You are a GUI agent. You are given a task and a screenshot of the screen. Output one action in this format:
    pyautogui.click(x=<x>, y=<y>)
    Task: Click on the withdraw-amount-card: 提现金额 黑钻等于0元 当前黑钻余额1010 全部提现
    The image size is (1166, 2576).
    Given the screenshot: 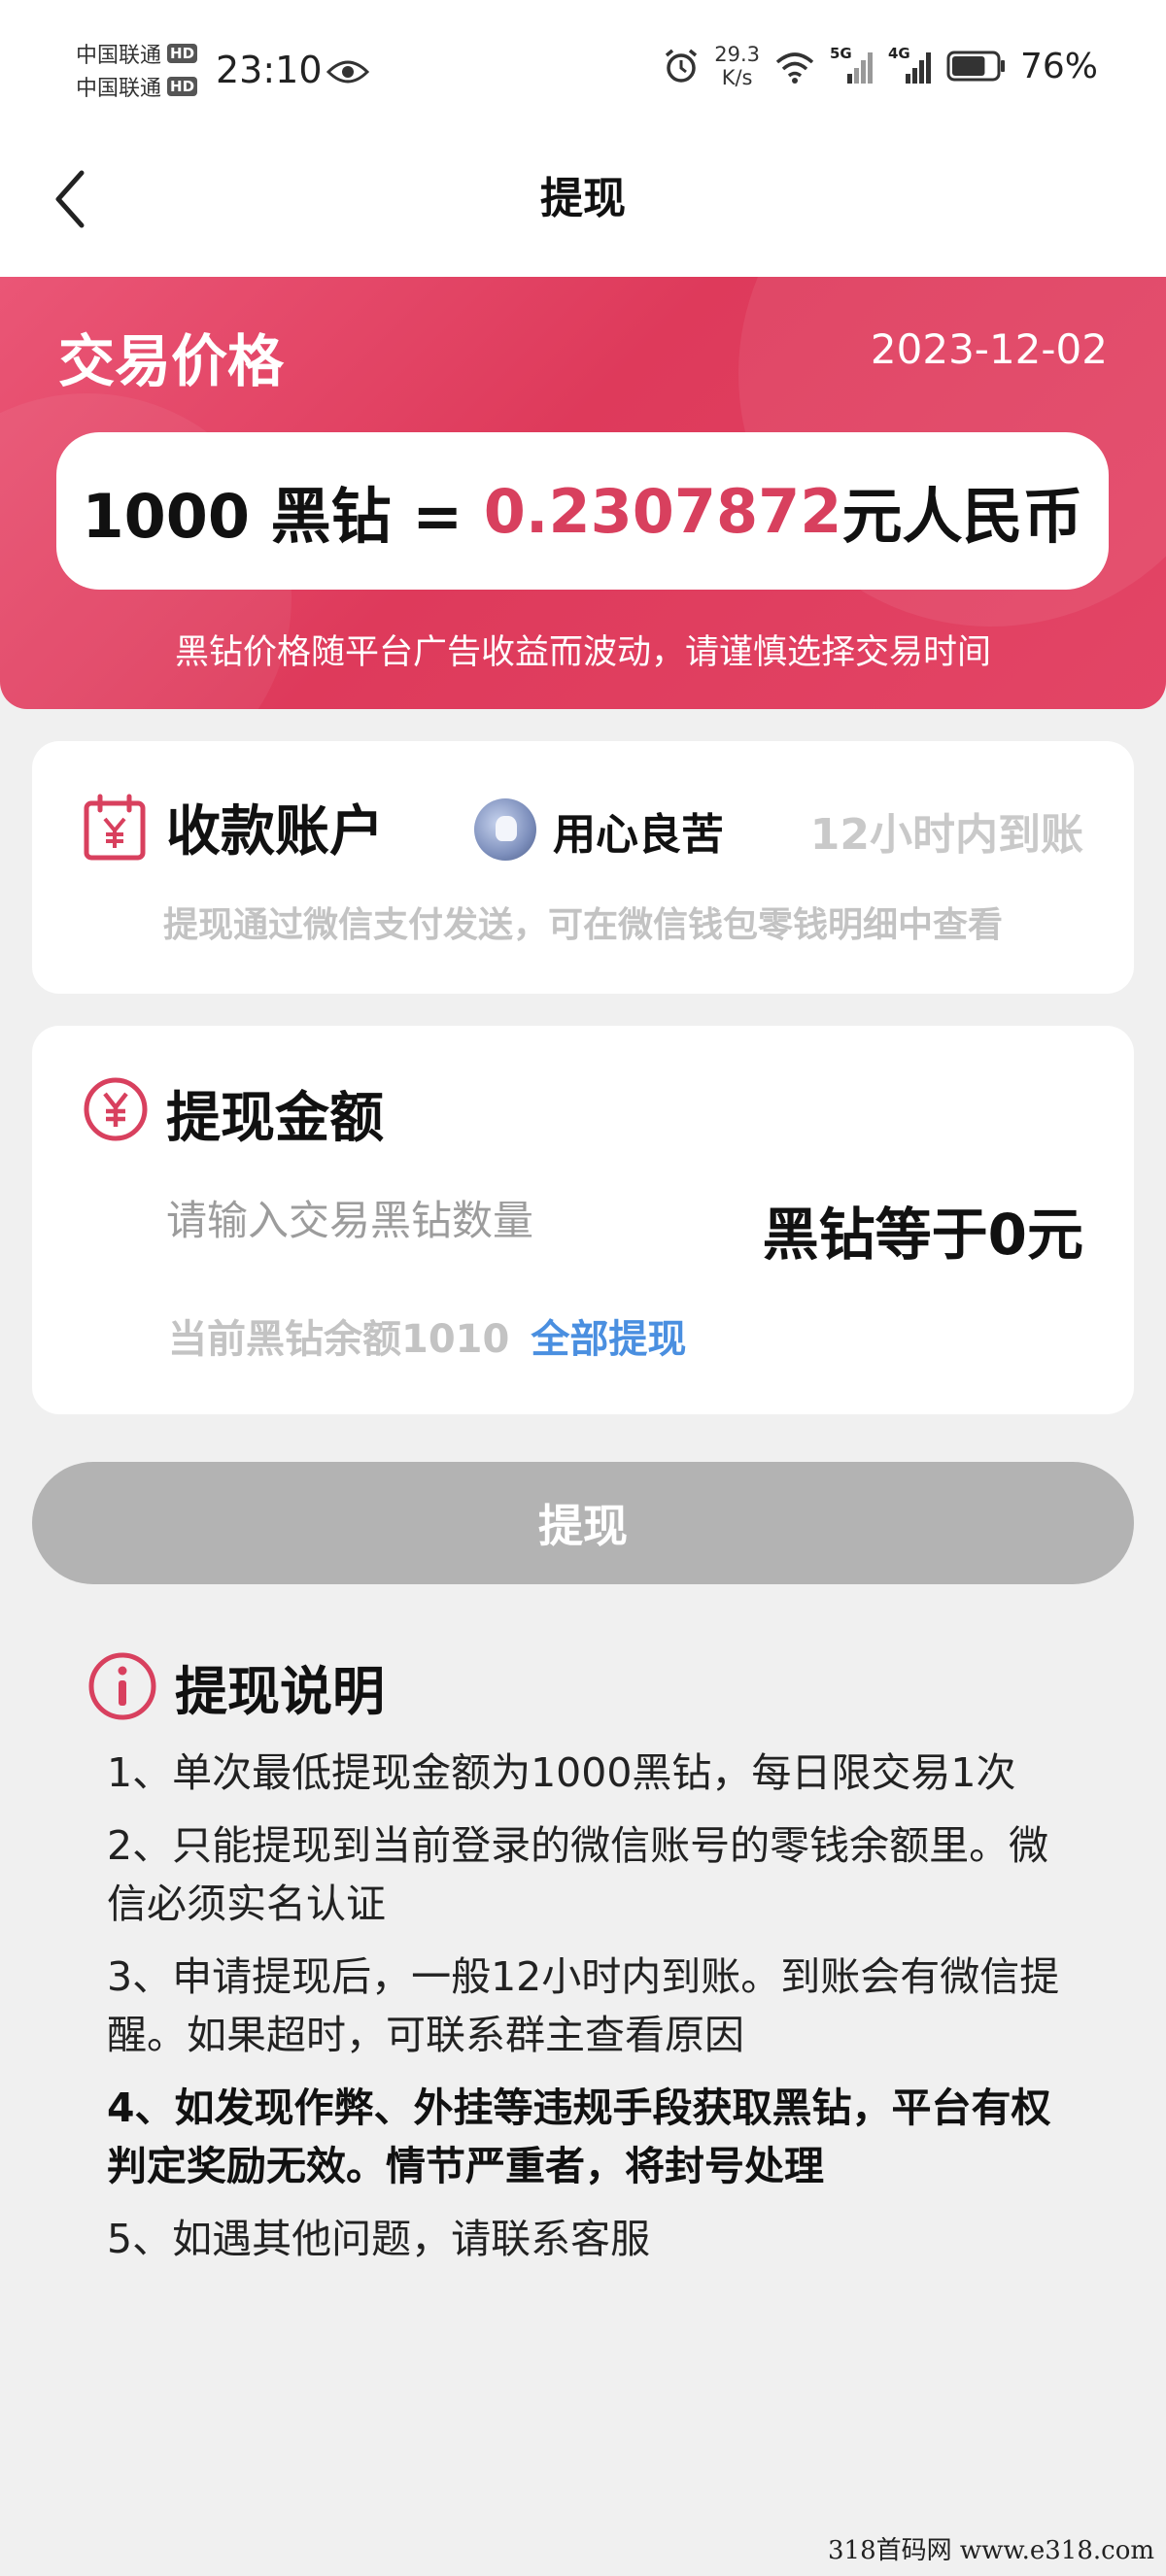 What is the action you would take?
    pyautogui.click(x=583, y=1220)
    